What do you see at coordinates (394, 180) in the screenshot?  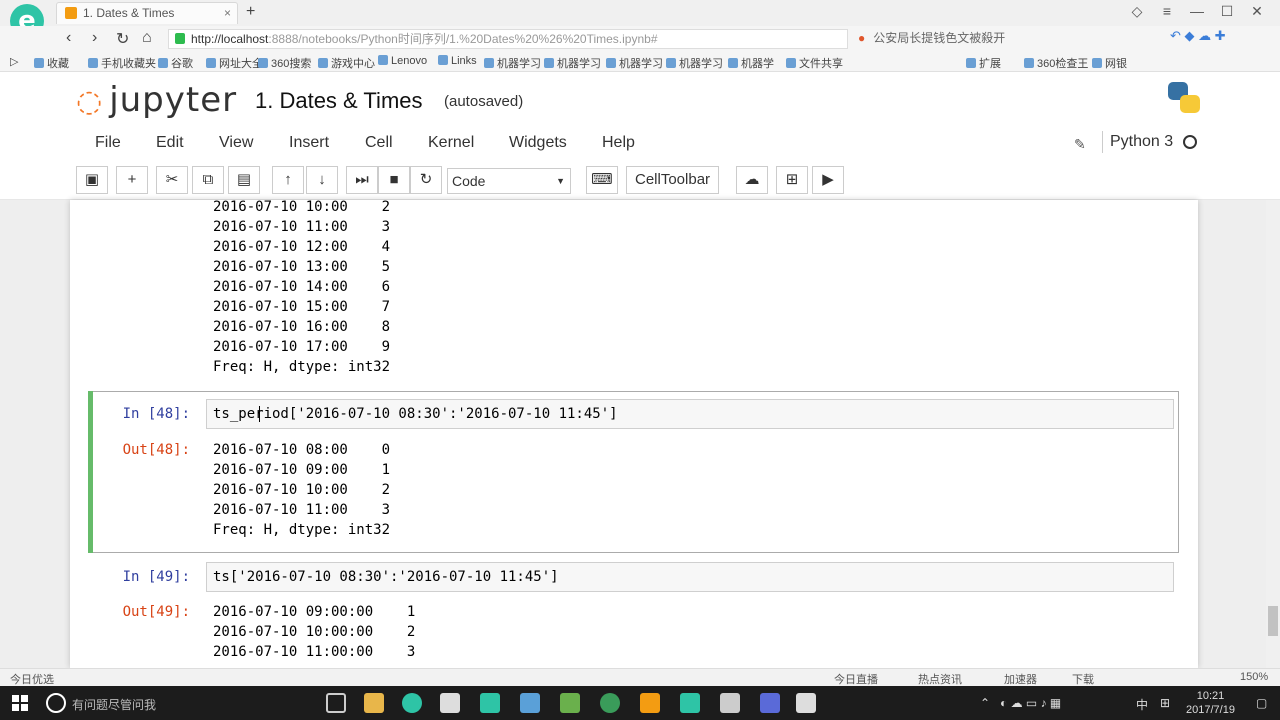 I see `interrupt-button: ■` at bounding box center [394, 180].